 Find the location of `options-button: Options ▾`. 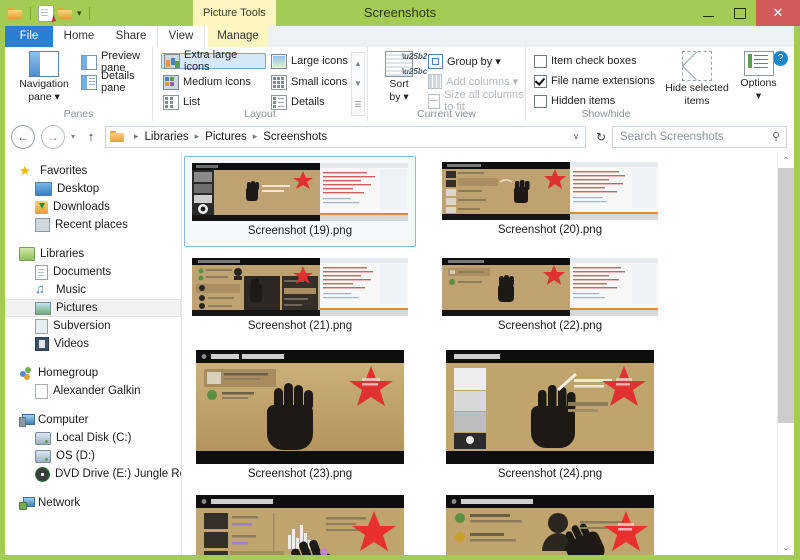

options-button: Options ▾ is located at coordinates (758, 76).